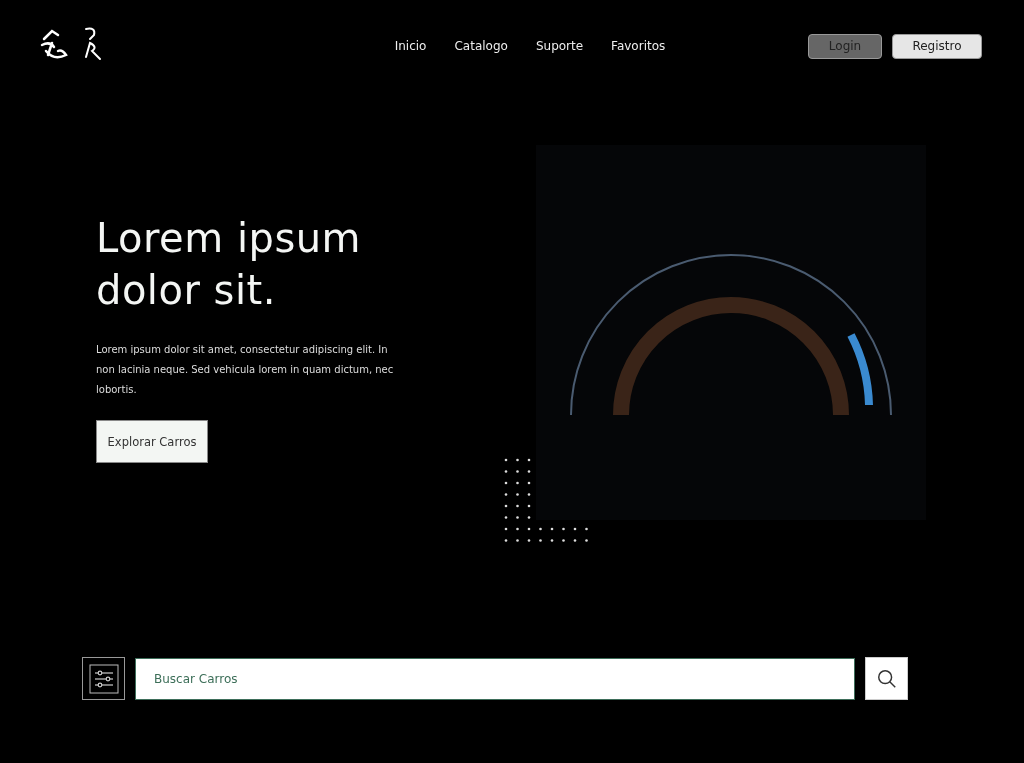 The width and height of the screenshot is (1024, 763). Describe the element at coordinates (481, 46) in the screenshot. I see `nav-link: Catalogo` at that location.